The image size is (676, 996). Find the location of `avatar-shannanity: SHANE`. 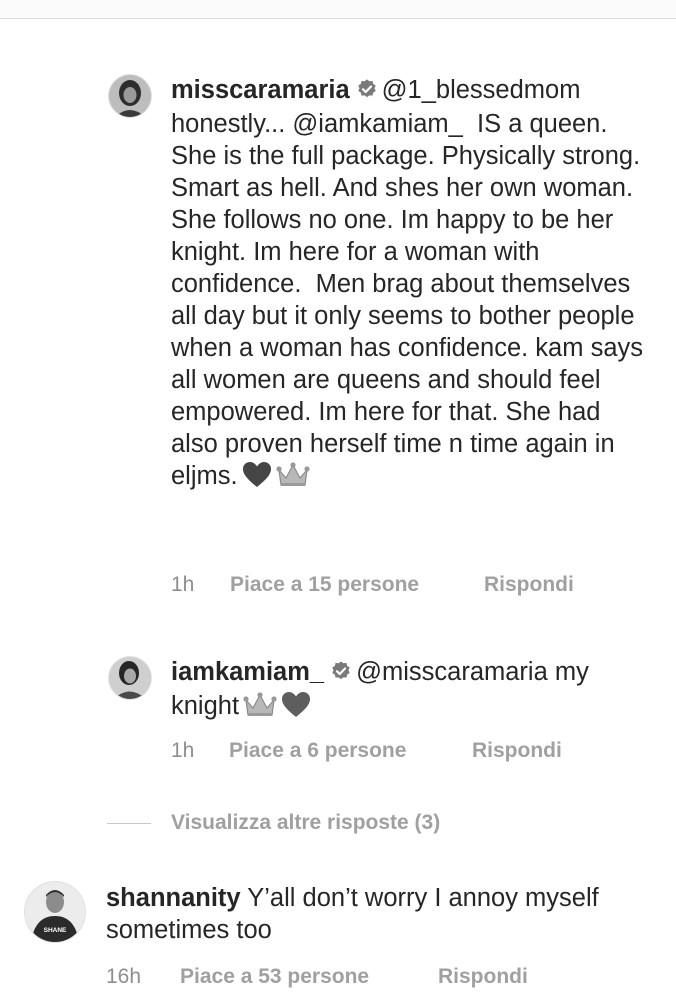

avatar-shannanity: SHANE is located at coordinates (55, 912).